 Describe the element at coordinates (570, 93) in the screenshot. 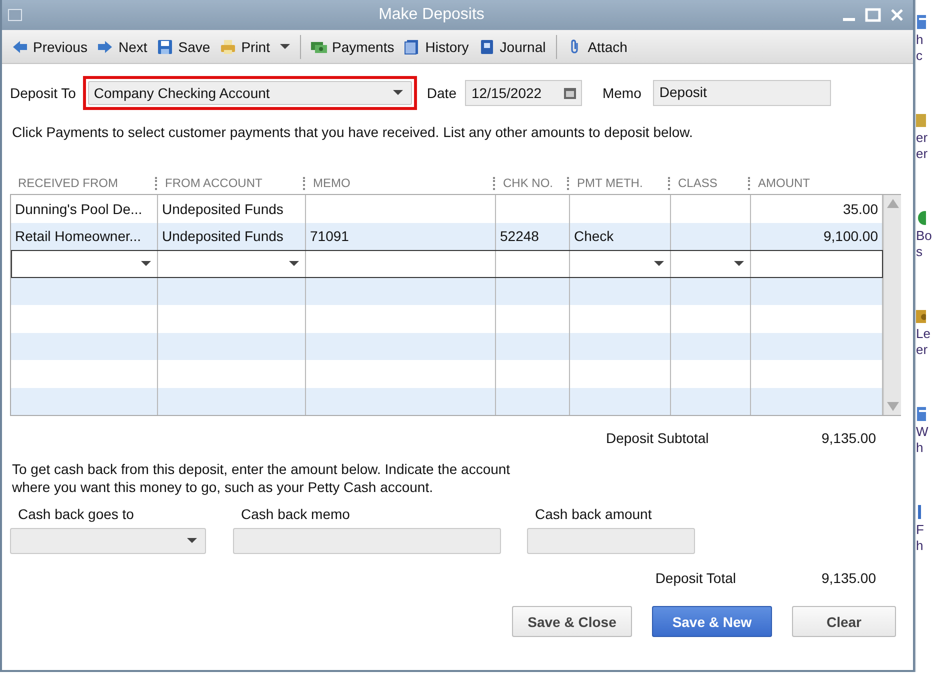

I see `calendar-icon` at that location.